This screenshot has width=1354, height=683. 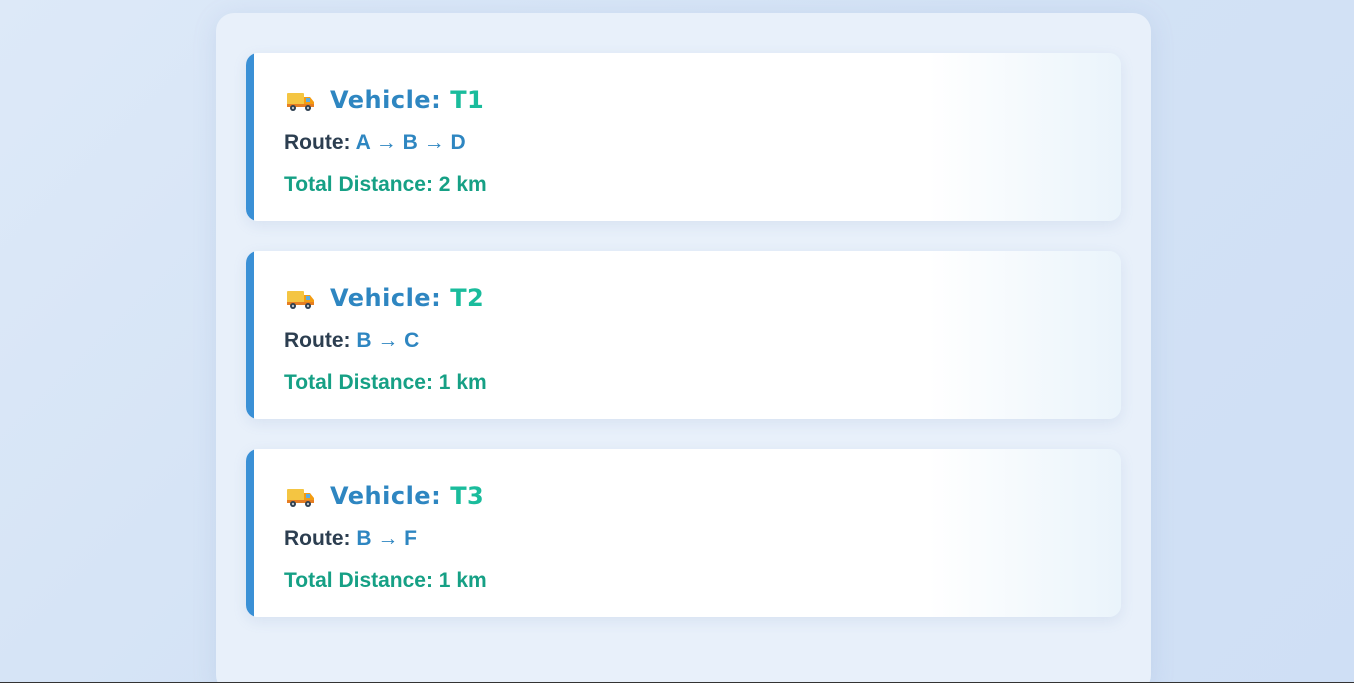 I want to click on total-distance: Total Distance: 2 km, so click(x=385, y=184).